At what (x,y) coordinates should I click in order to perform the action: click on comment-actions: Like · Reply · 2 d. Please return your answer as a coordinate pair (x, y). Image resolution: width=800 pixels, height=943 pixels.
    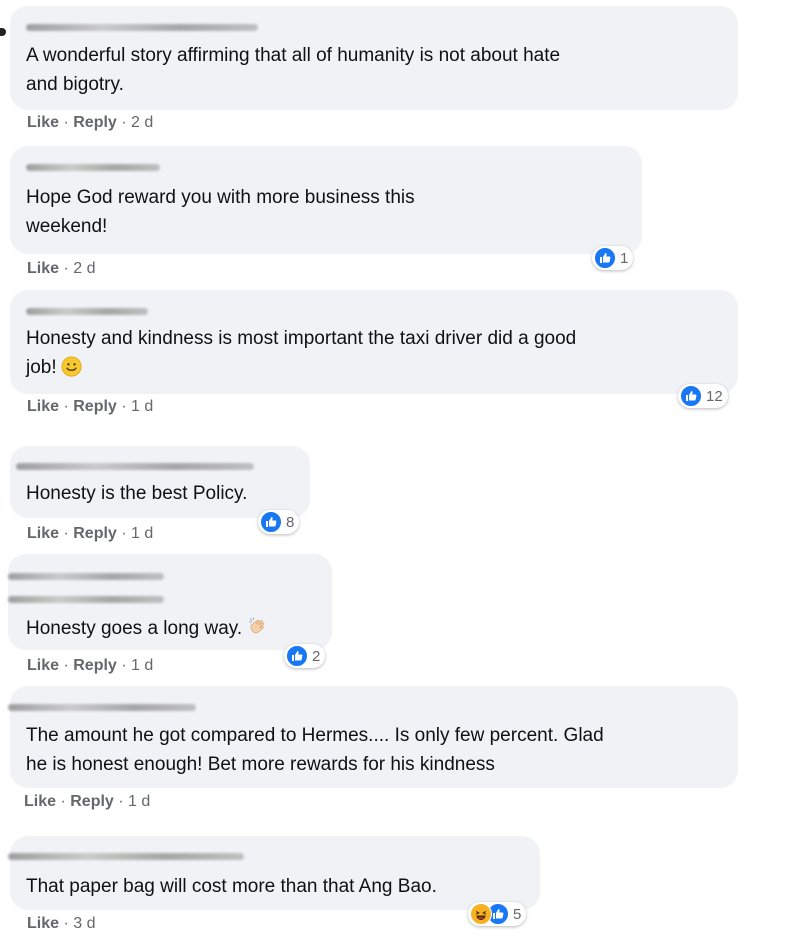
    Looking at the image, I should click on (90, 123).